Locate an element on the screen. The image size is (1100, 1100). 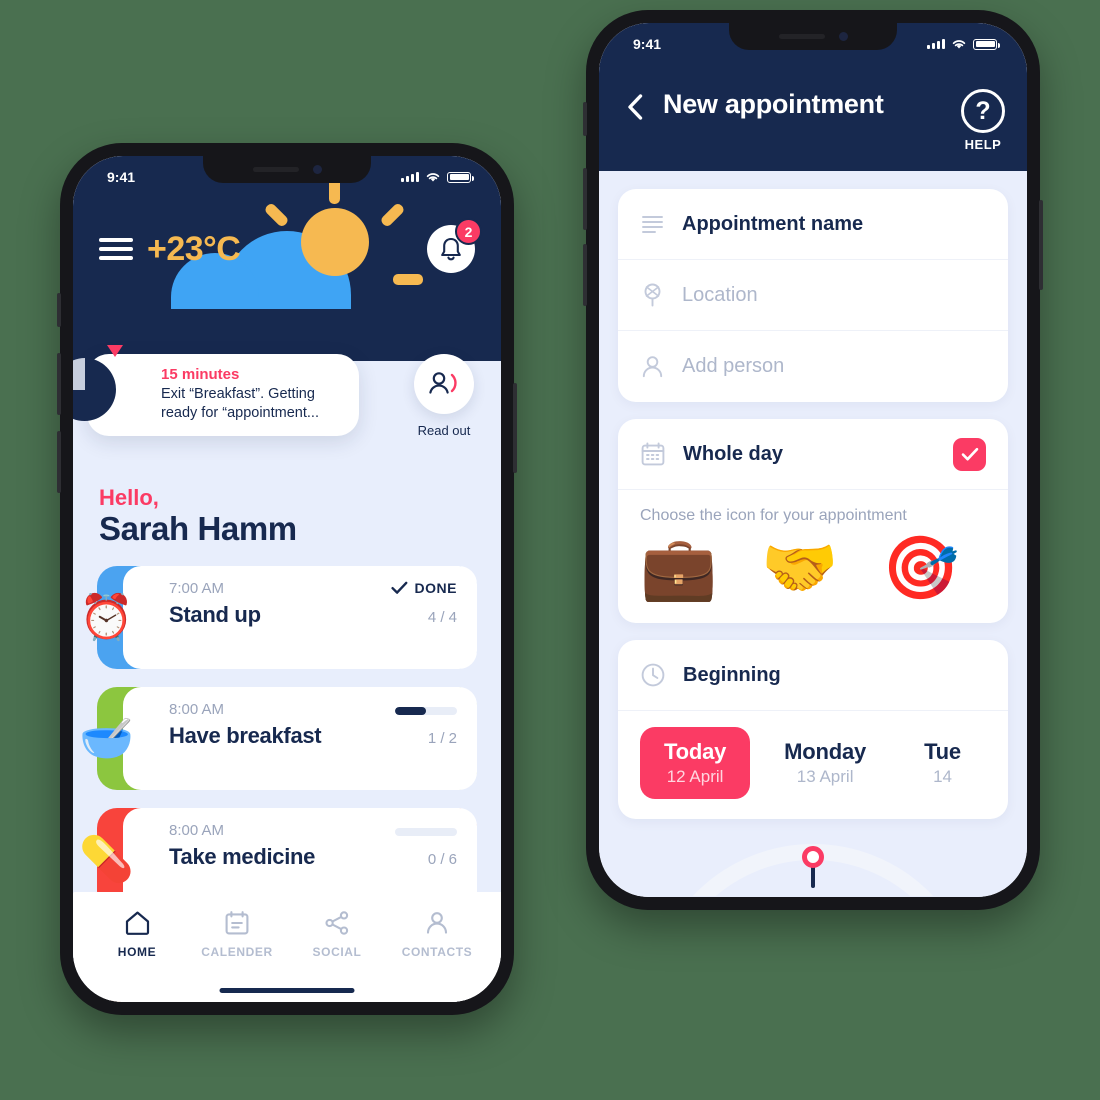
date-day-label: Today is located at coordinates (695, 752).